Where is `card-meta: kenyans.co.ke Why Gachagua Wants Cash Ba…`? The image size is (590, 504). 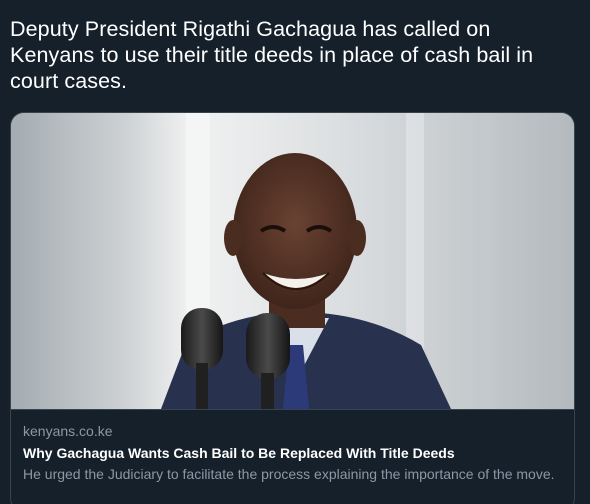 card-meta: kenyans.co.ke Why Gachagua Wants Cash Ba… is located at coordinates (292, 446).